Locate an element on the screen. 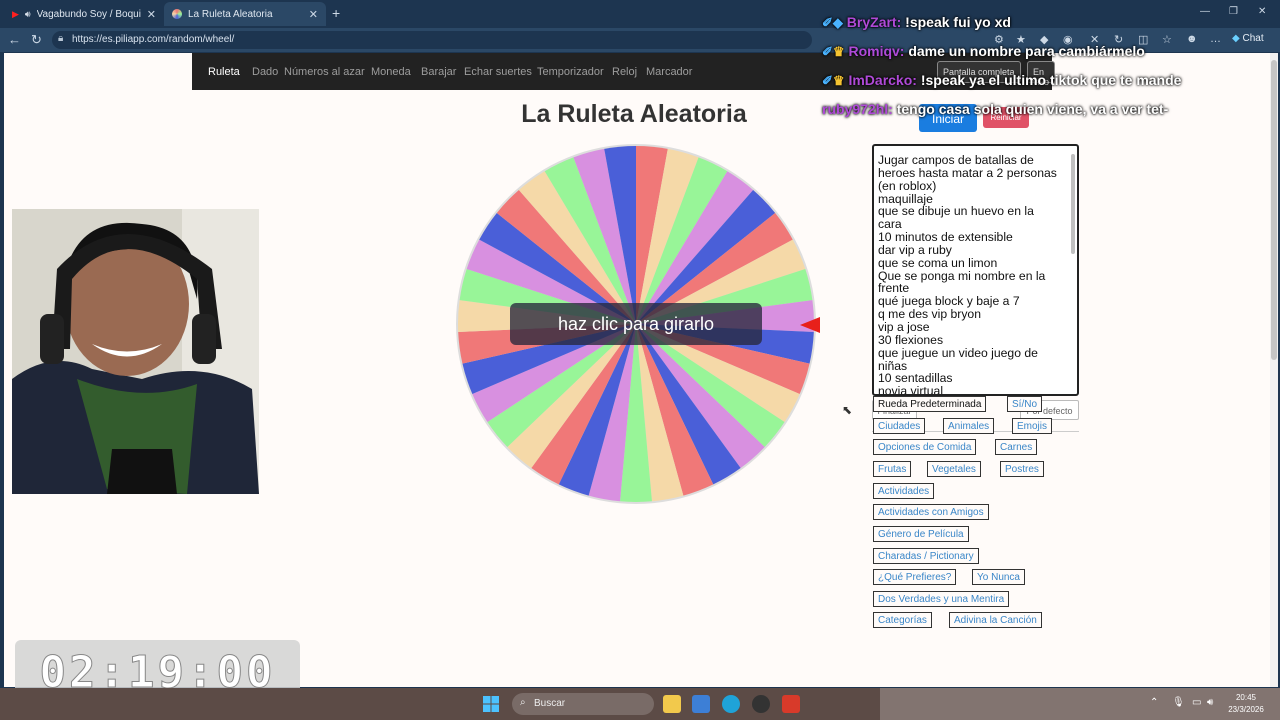 This screenshot has height=720, width=1280. nav-marcador: Marcador is located at coordinates (669, 72).